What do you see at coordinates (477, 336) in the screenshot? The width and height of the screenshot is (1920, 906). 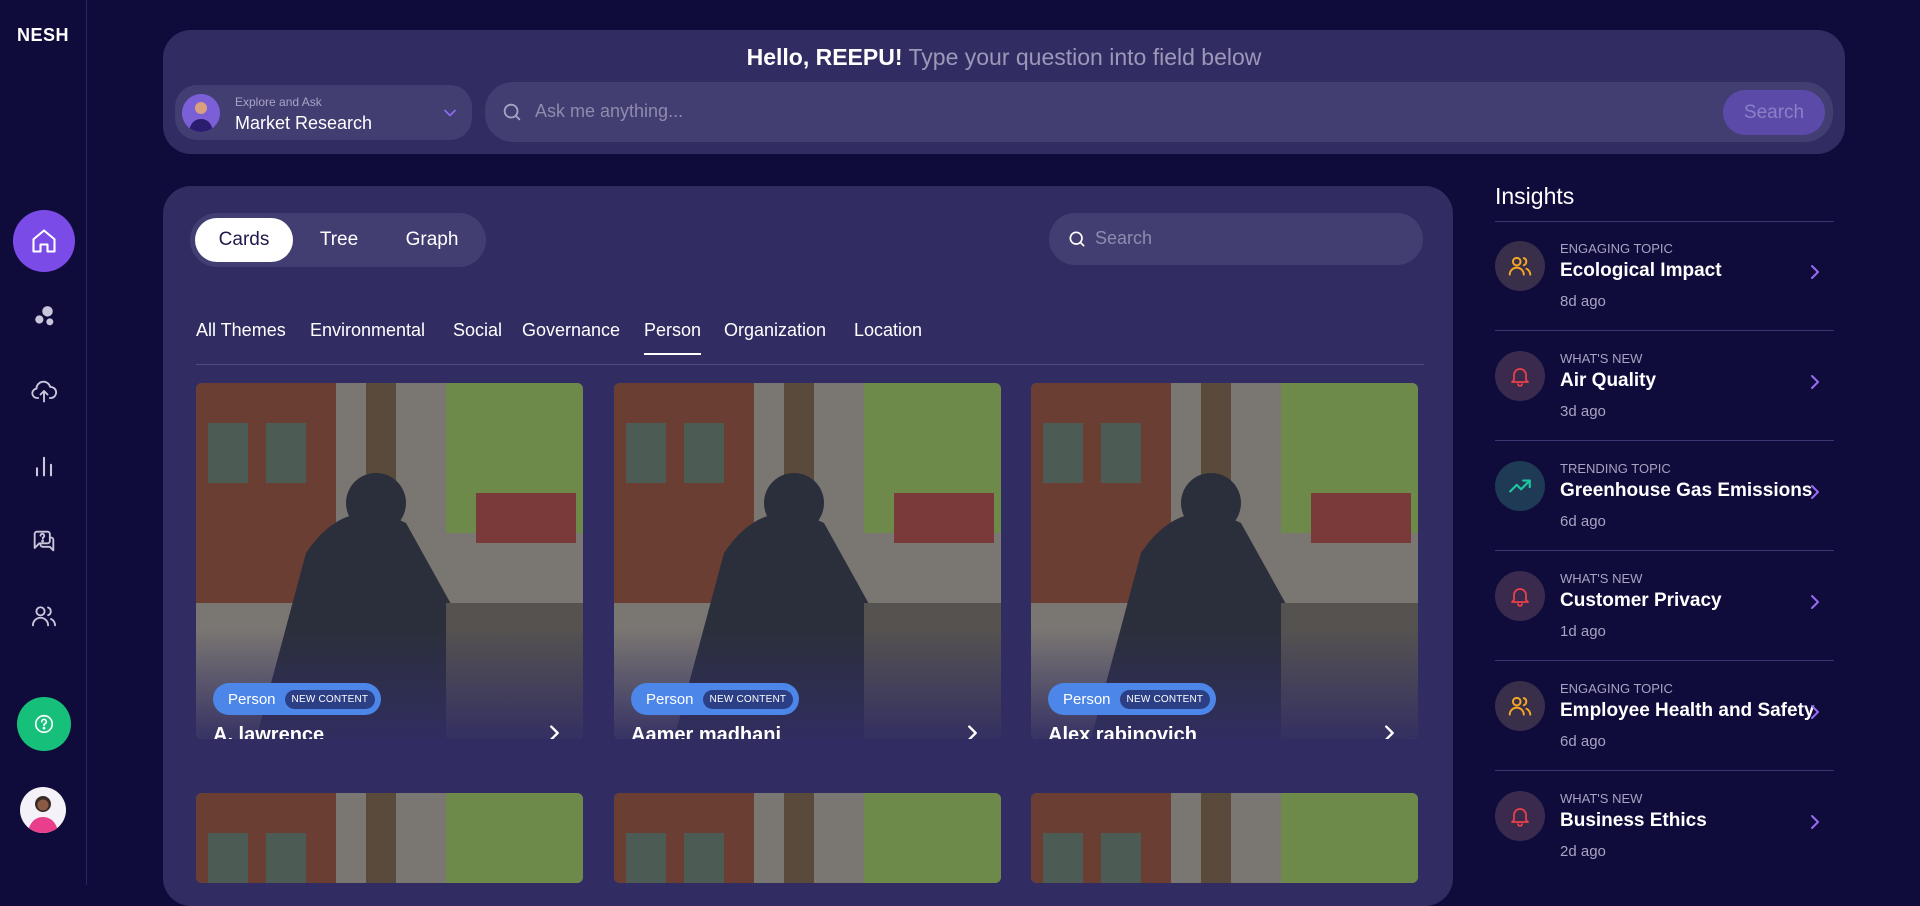 I see `tab-social: Social` at bounding box center [477, 336].